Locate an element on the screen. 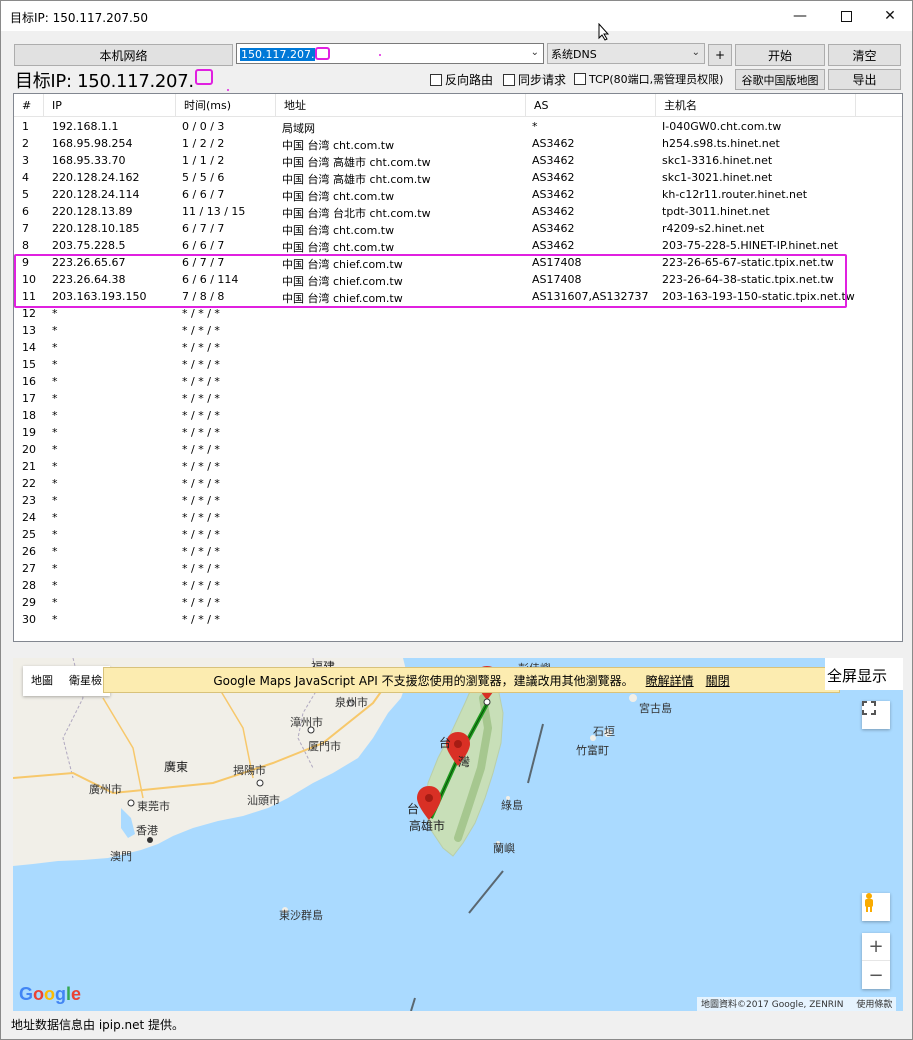  table-row: 16 * * / * / * is located at coordinates (458, 382).